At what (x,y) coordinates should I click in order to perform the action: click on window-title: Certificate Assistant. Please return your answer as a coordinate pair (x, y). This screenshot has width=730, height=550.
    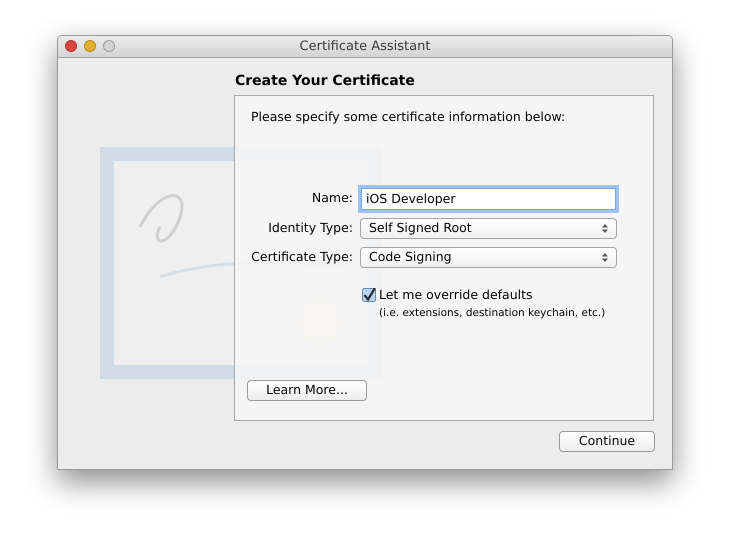
    Looking at the image, I should click on (365, 47).